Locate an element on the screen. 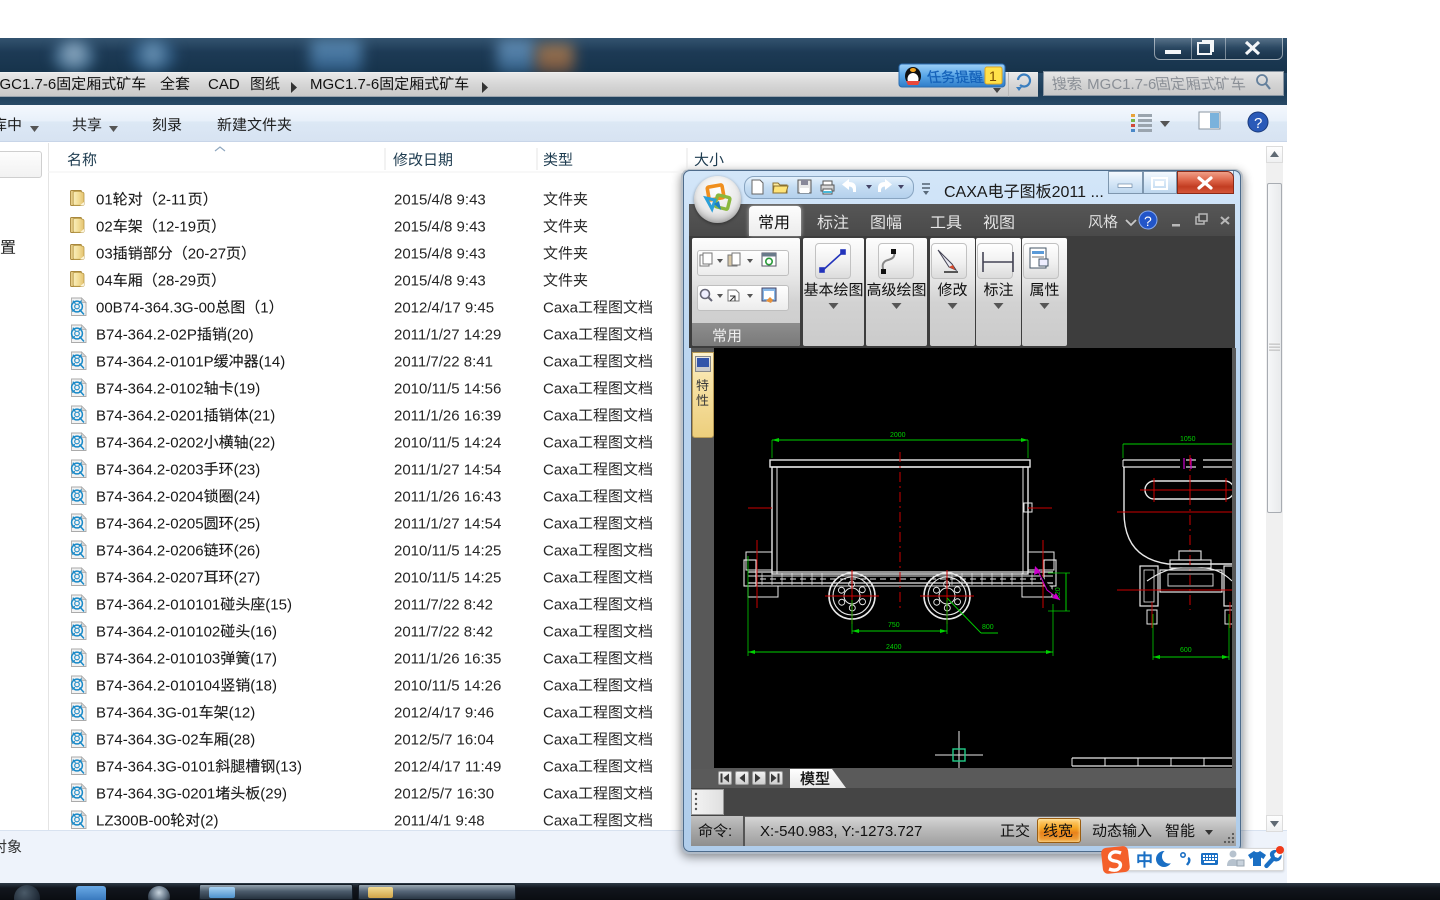  svg-text: 20-27 is located at coordinates (207, 254).